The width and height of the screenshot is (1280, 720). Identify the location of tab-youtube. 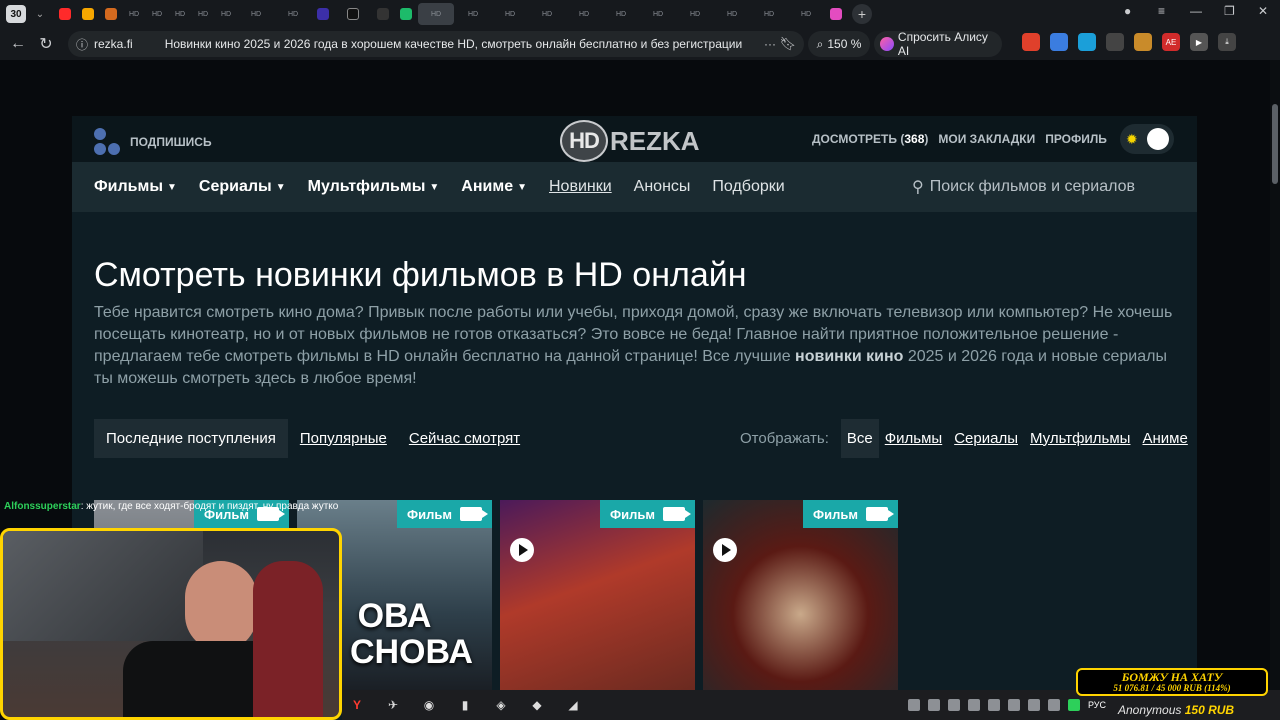
(65, 14).